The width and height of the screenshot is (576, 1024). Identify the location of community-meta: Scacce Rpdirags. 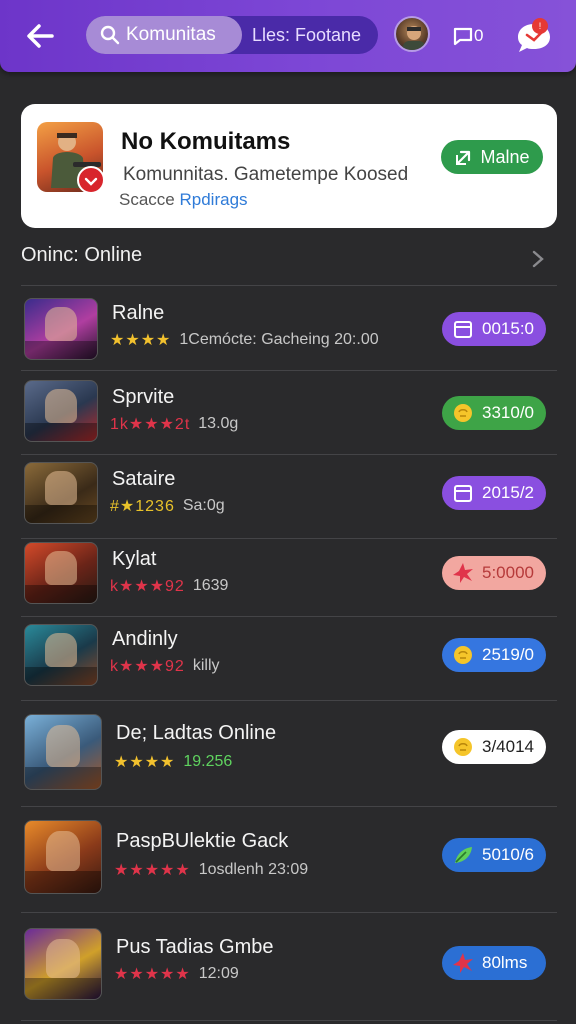
(183, 200).